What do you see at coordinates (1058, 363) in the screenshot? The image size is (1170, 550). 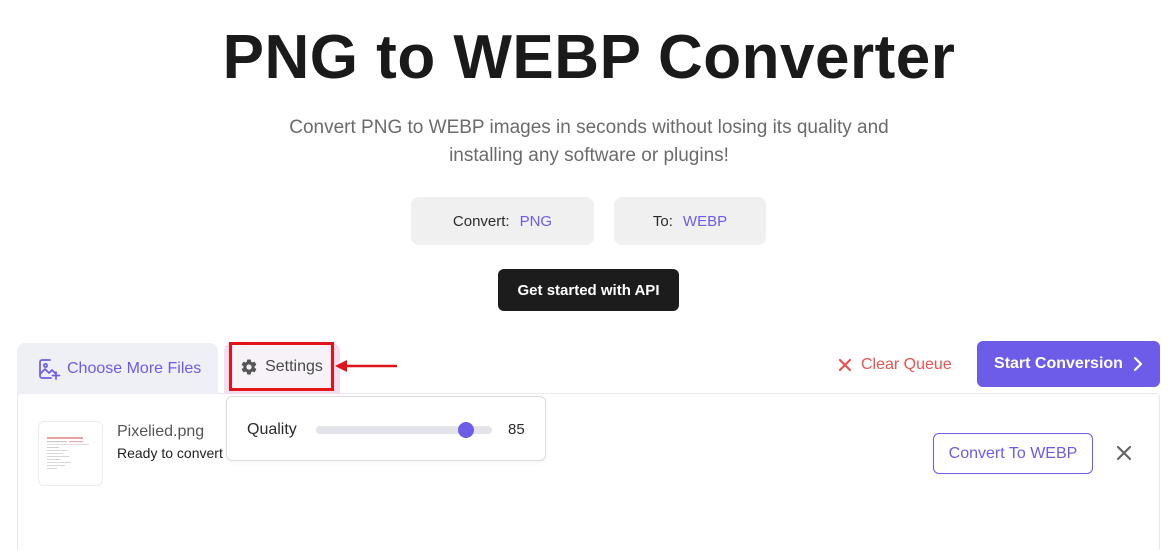 I see `start-conversion-label: Start Conversion` at bounding box center [1058, 363].